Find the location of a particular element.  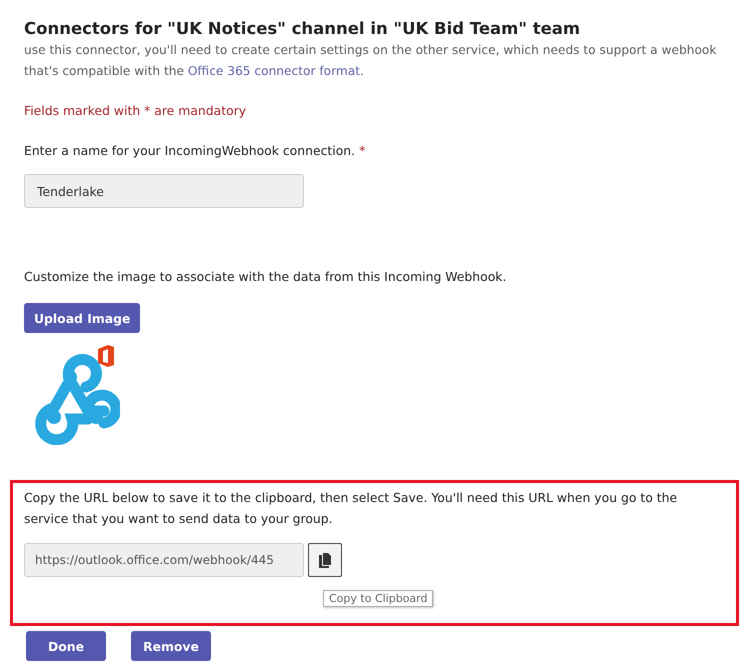

copy-button is located at coordinates (325, 560).